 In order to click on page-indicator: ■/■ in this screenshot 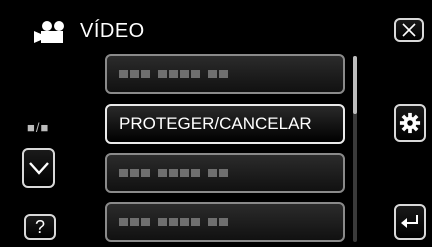, I will do `click(38, 127)`.